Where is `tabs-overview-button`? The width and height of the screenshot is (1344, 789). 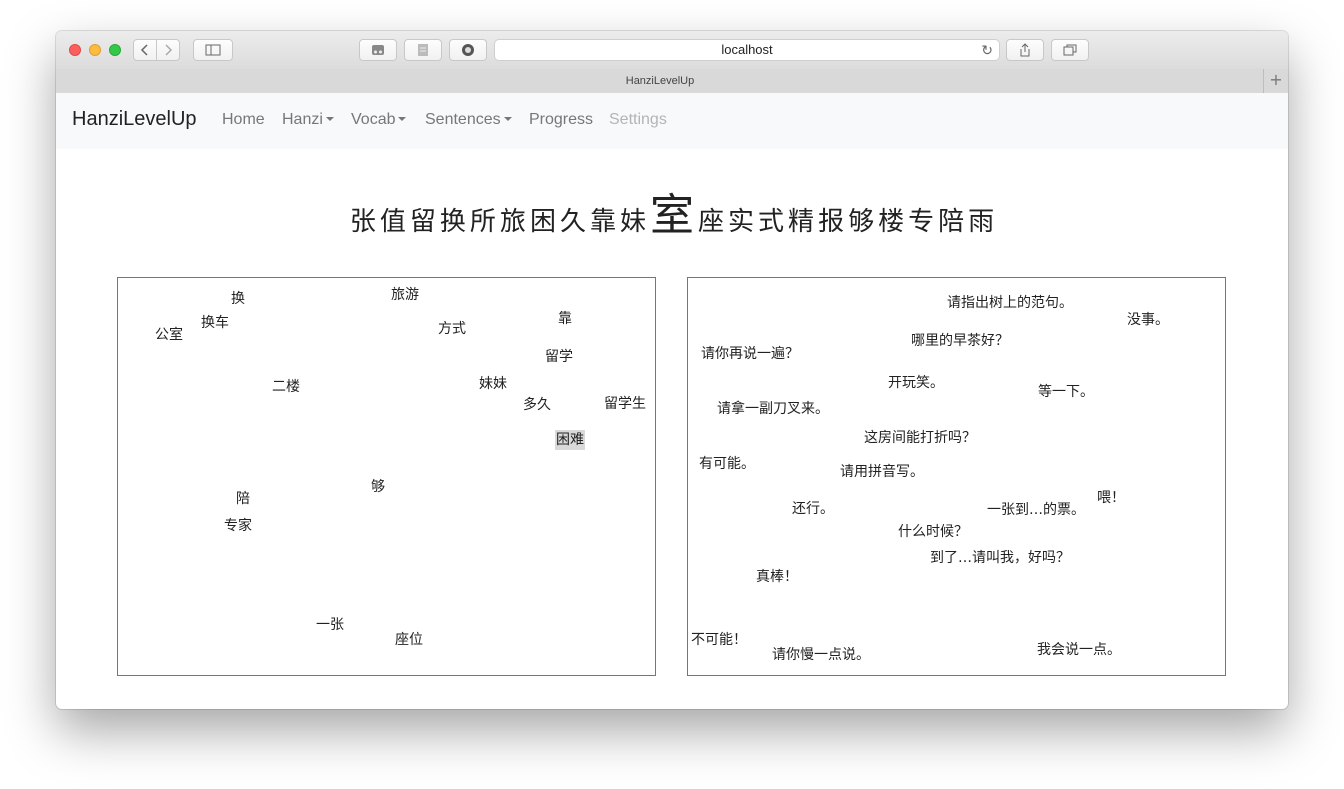 tabs-overview-button is located at coordinates (1070, 50).